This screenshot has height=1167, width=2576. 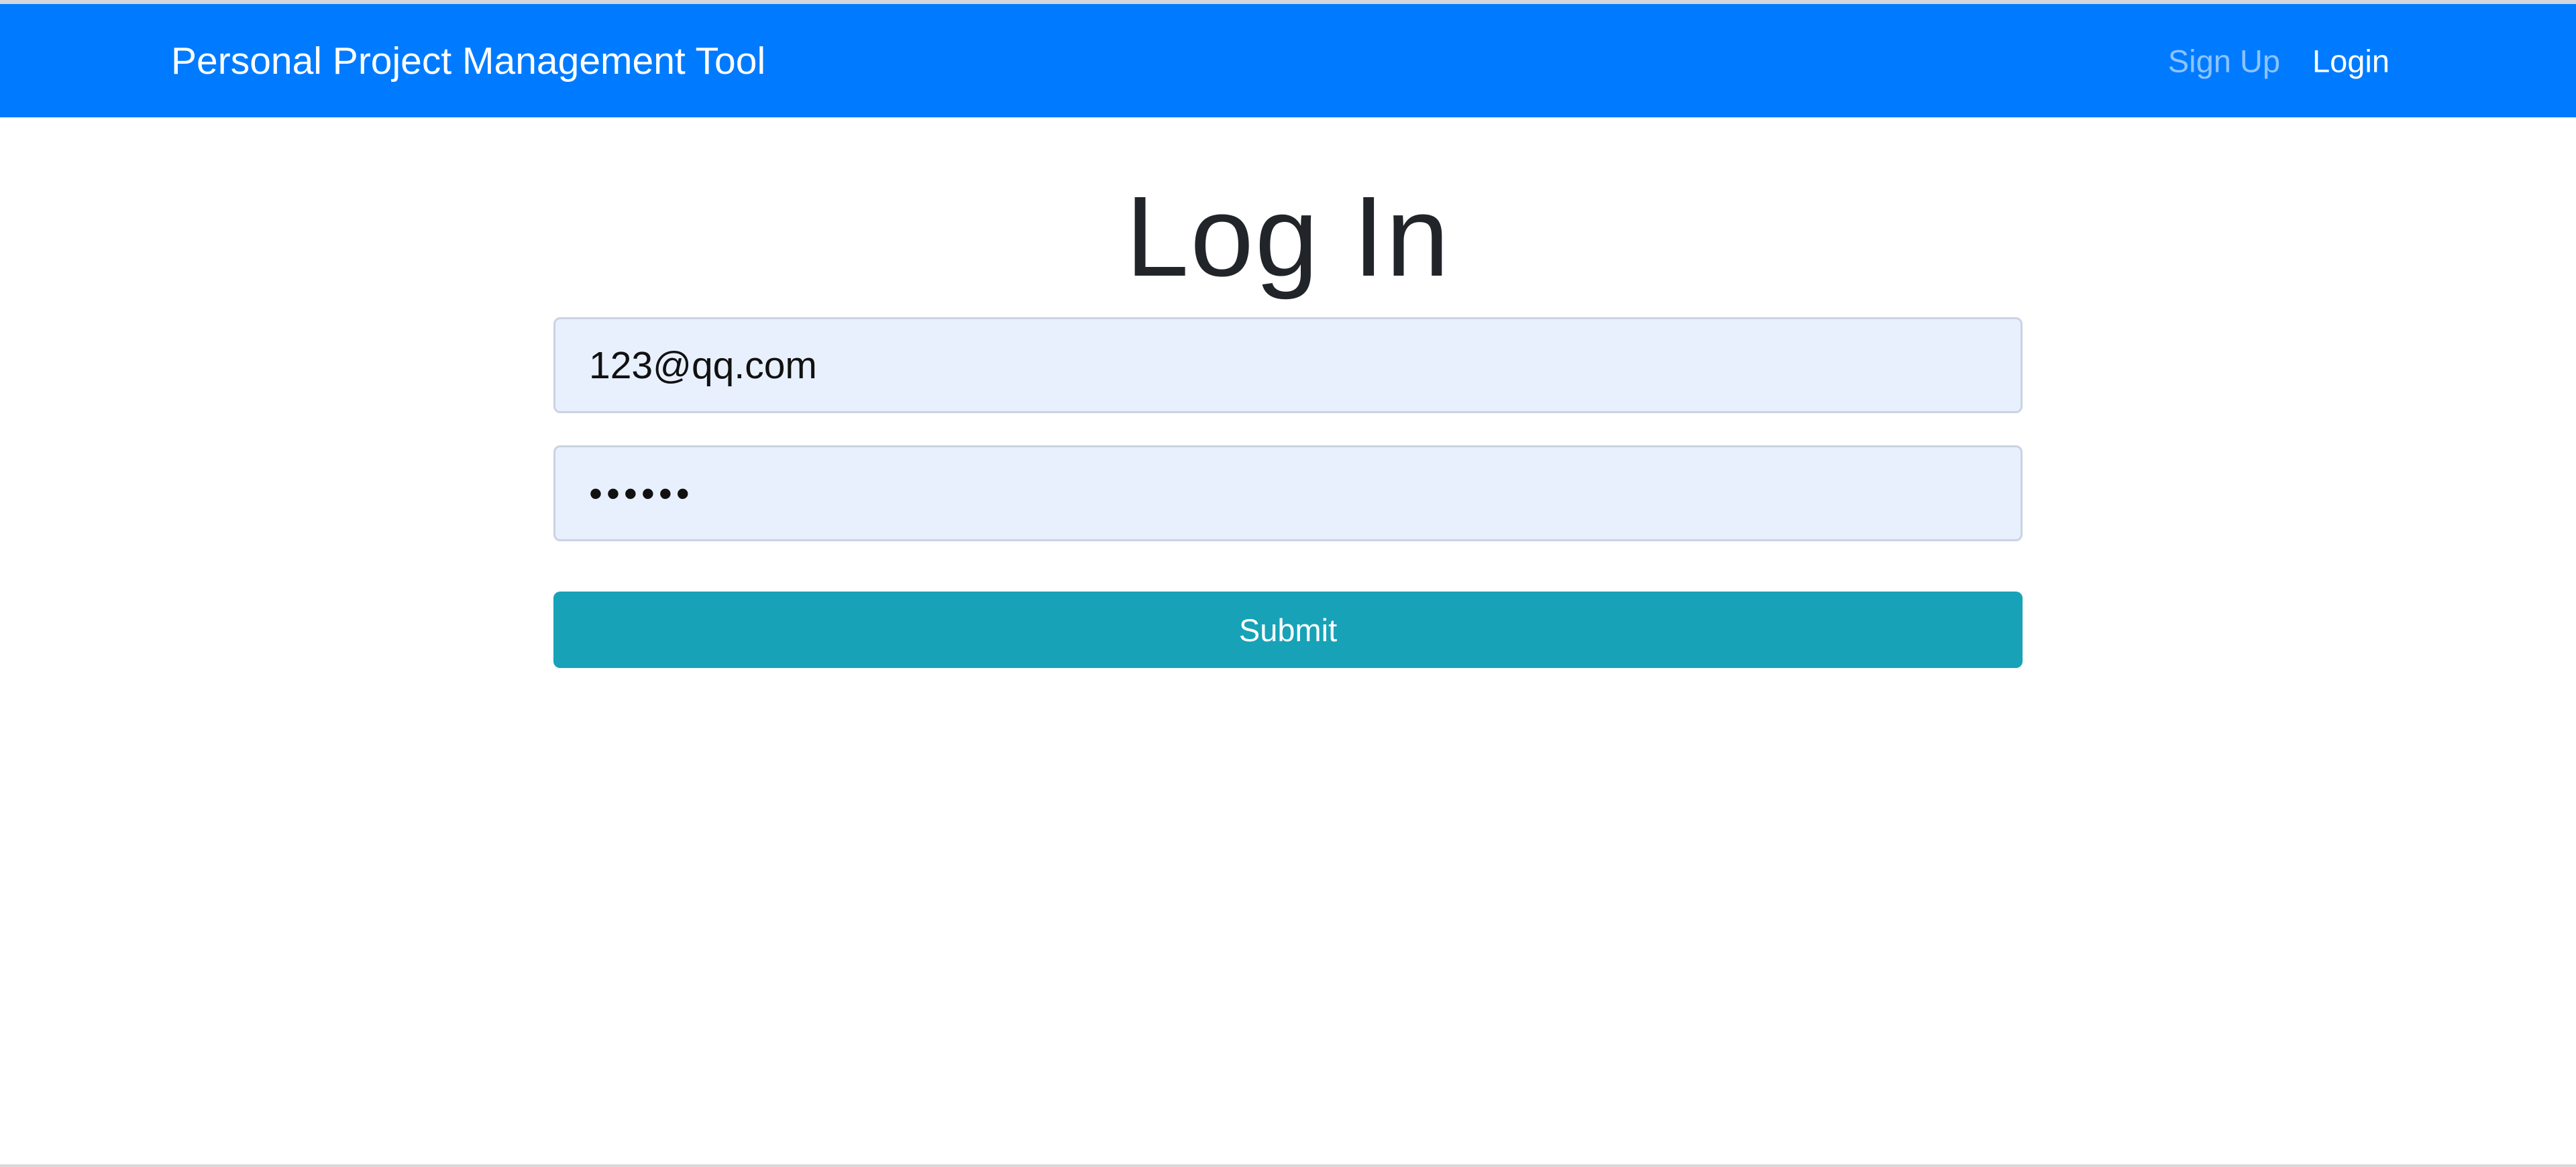 I want to click on navbar-brand: Personal Project Management Tool, so click(x=468, y=61).